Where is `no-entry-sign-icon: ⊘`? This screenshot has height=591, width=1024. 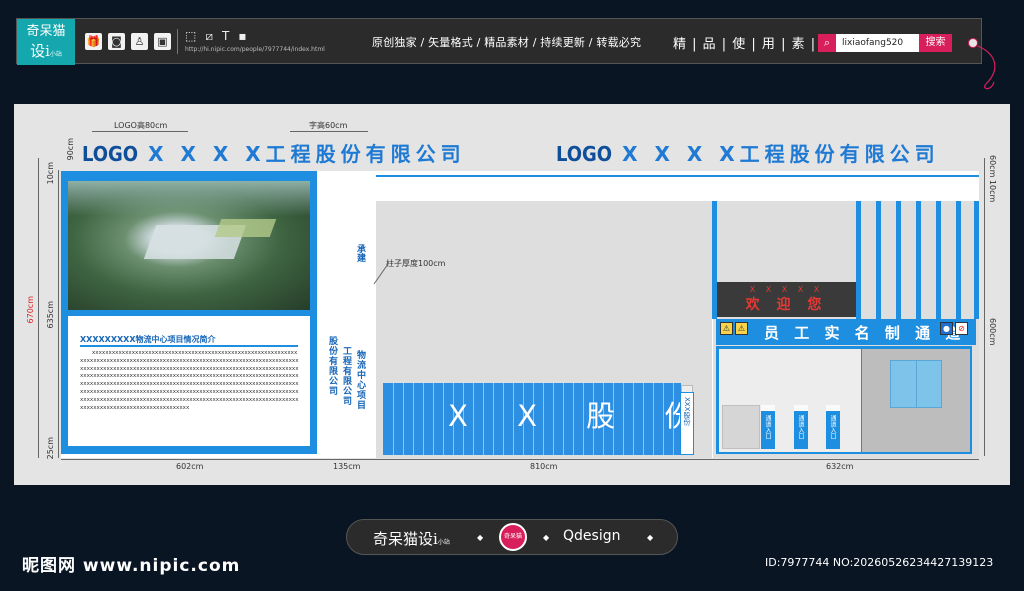
no-entry-sign-icon: ⊘ is located at coordinates (961, 328).